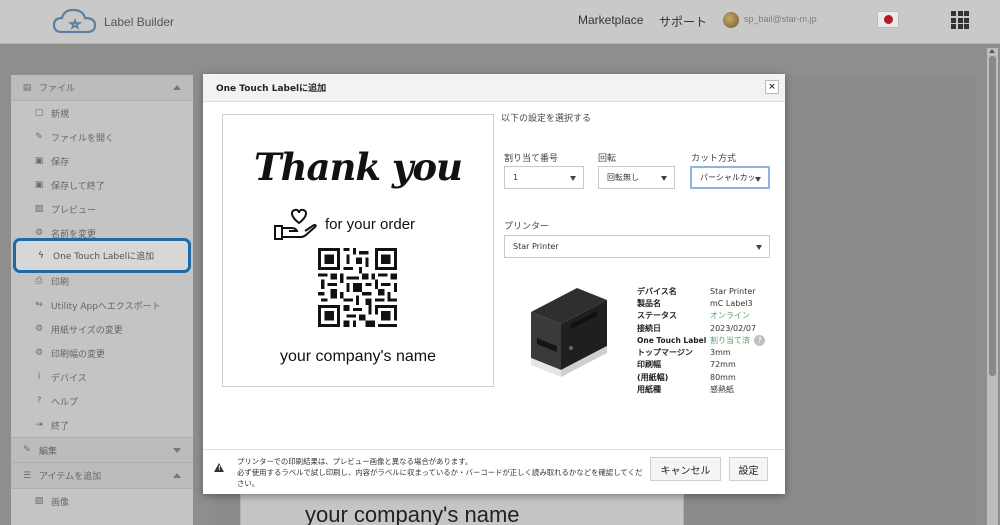 This screenshot has width=1000, height=525. I want to click on sidebar-item-label: ヘルプ, so click(65, 402).